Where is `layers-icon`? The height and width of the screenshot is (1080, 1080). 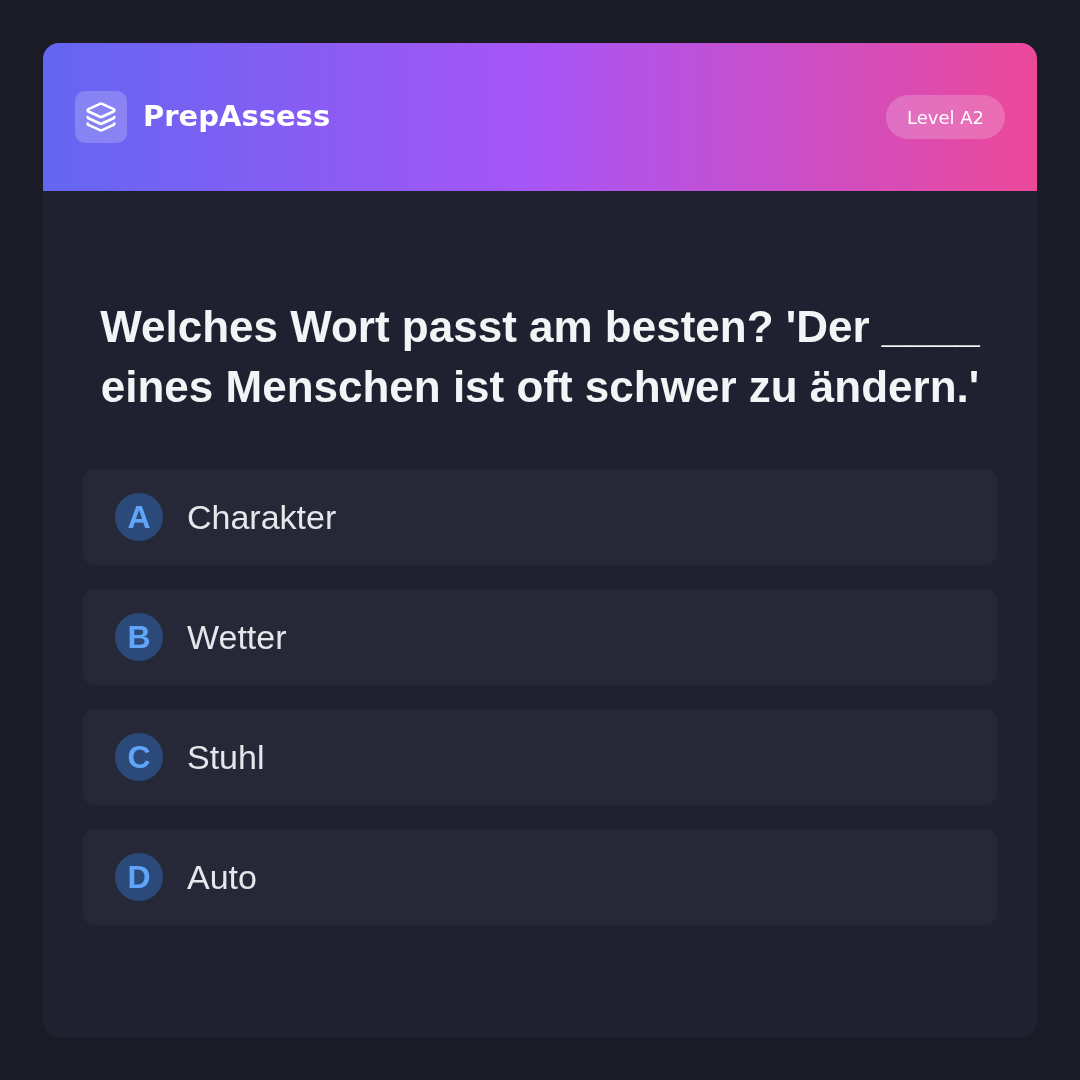
layers-icon is located at coordinates (101, 117).